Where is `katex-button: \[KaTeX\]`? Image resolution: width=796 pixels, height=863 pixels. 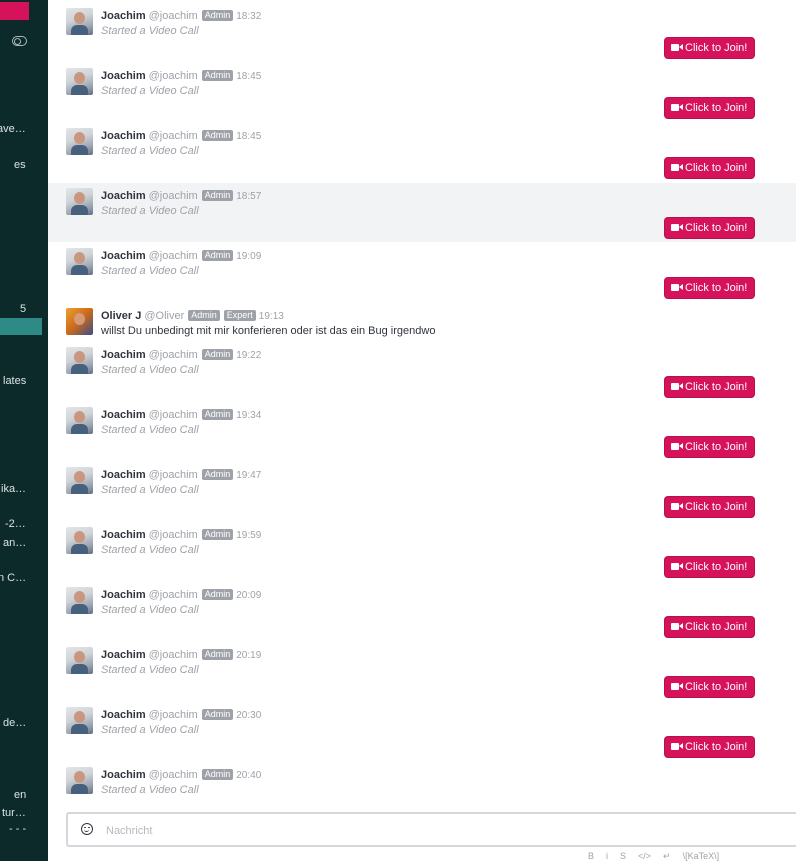
katex-button: \[KaTeX\] is located at coordinates (701, 856).